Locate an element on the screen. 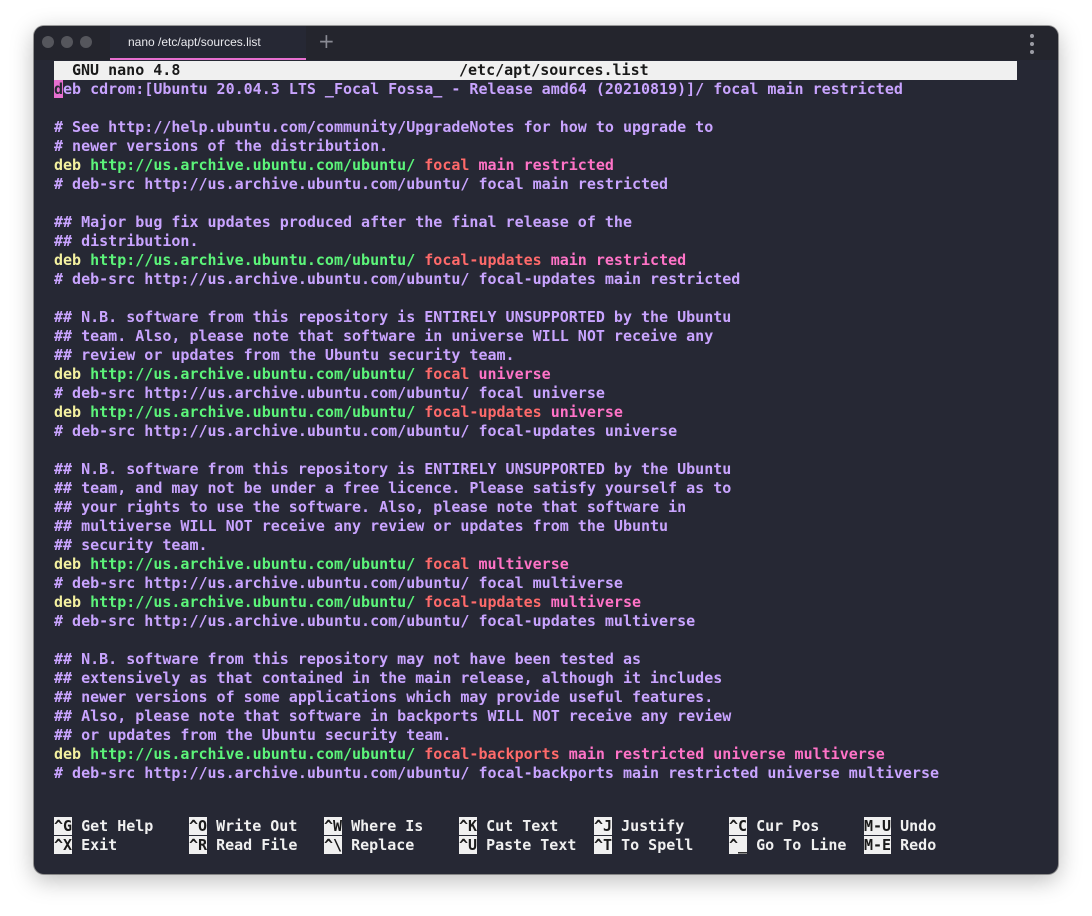 The height and width of the screenshot is (916, 1092). shortcut-go-to-line: ^_ Go To Line is located at coordinates (787, 845).